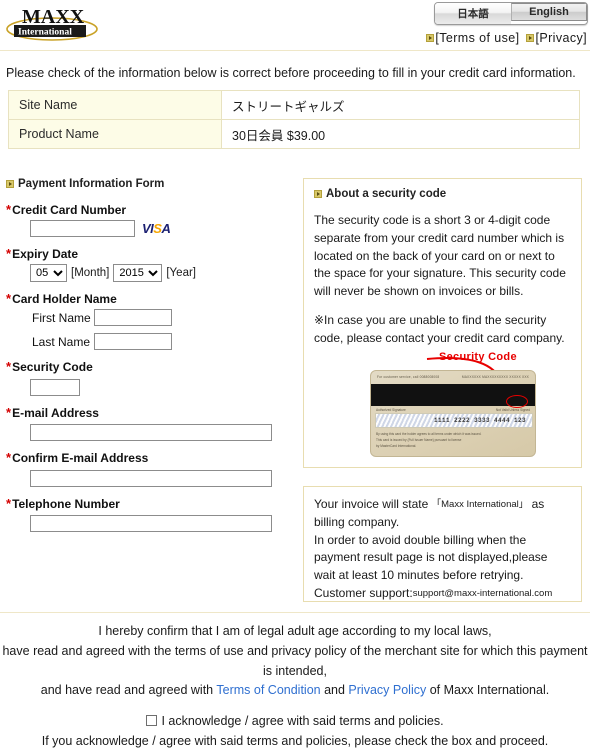  What do you see at coordinates (373, 504) in the screenshot?
I see `invoice-line1-pre: Your invoice will state` at bounding box center [373, 504].